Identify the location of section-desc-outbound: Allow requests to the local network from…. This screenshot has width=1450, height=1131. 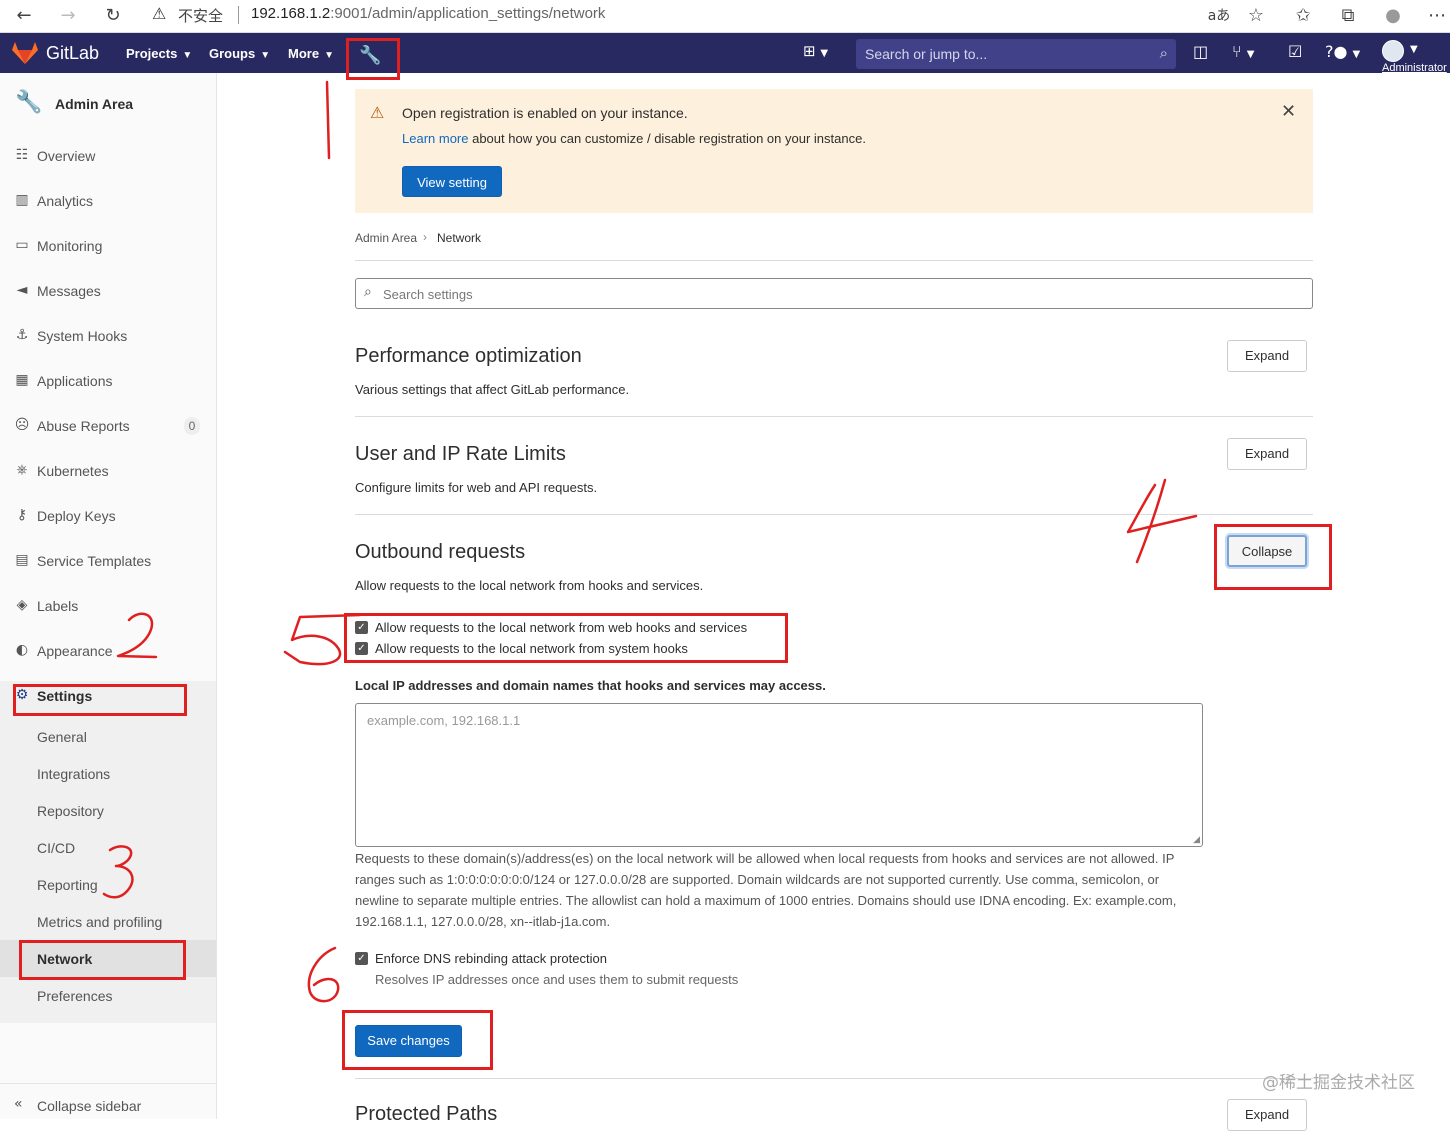
(529, 585).